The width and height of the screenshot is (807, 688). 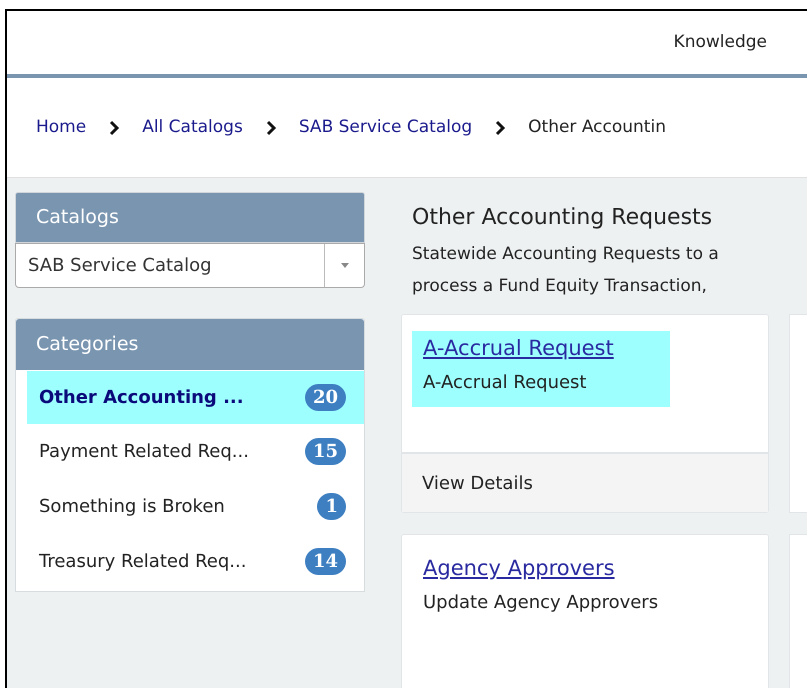 What do you see at coordinates (195, 561) in the screenshot?
I see `category-item: Treasury Related Req... 14` at bounding box center [195, 561].